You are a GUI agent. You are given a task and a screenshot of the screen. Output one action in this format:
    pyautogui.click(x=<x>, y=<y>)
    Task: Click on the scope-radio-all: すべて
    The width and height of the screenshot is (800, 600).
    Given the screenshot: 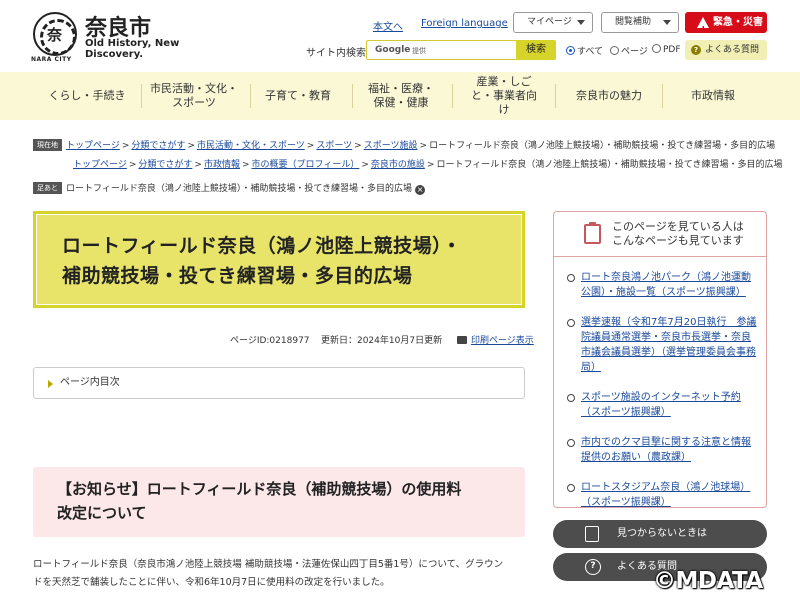 What is the action you would take?
    pyautogui.click(x=584, y=50)
    